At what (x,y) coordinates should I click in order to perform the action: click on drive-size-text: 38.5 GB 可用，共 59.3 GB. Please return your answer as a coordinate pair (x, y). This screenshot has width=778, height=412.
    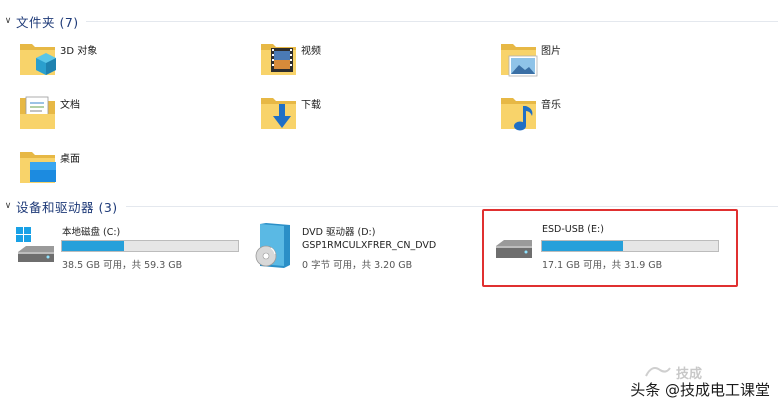
    Looking at the image, I should click on (122, 265).